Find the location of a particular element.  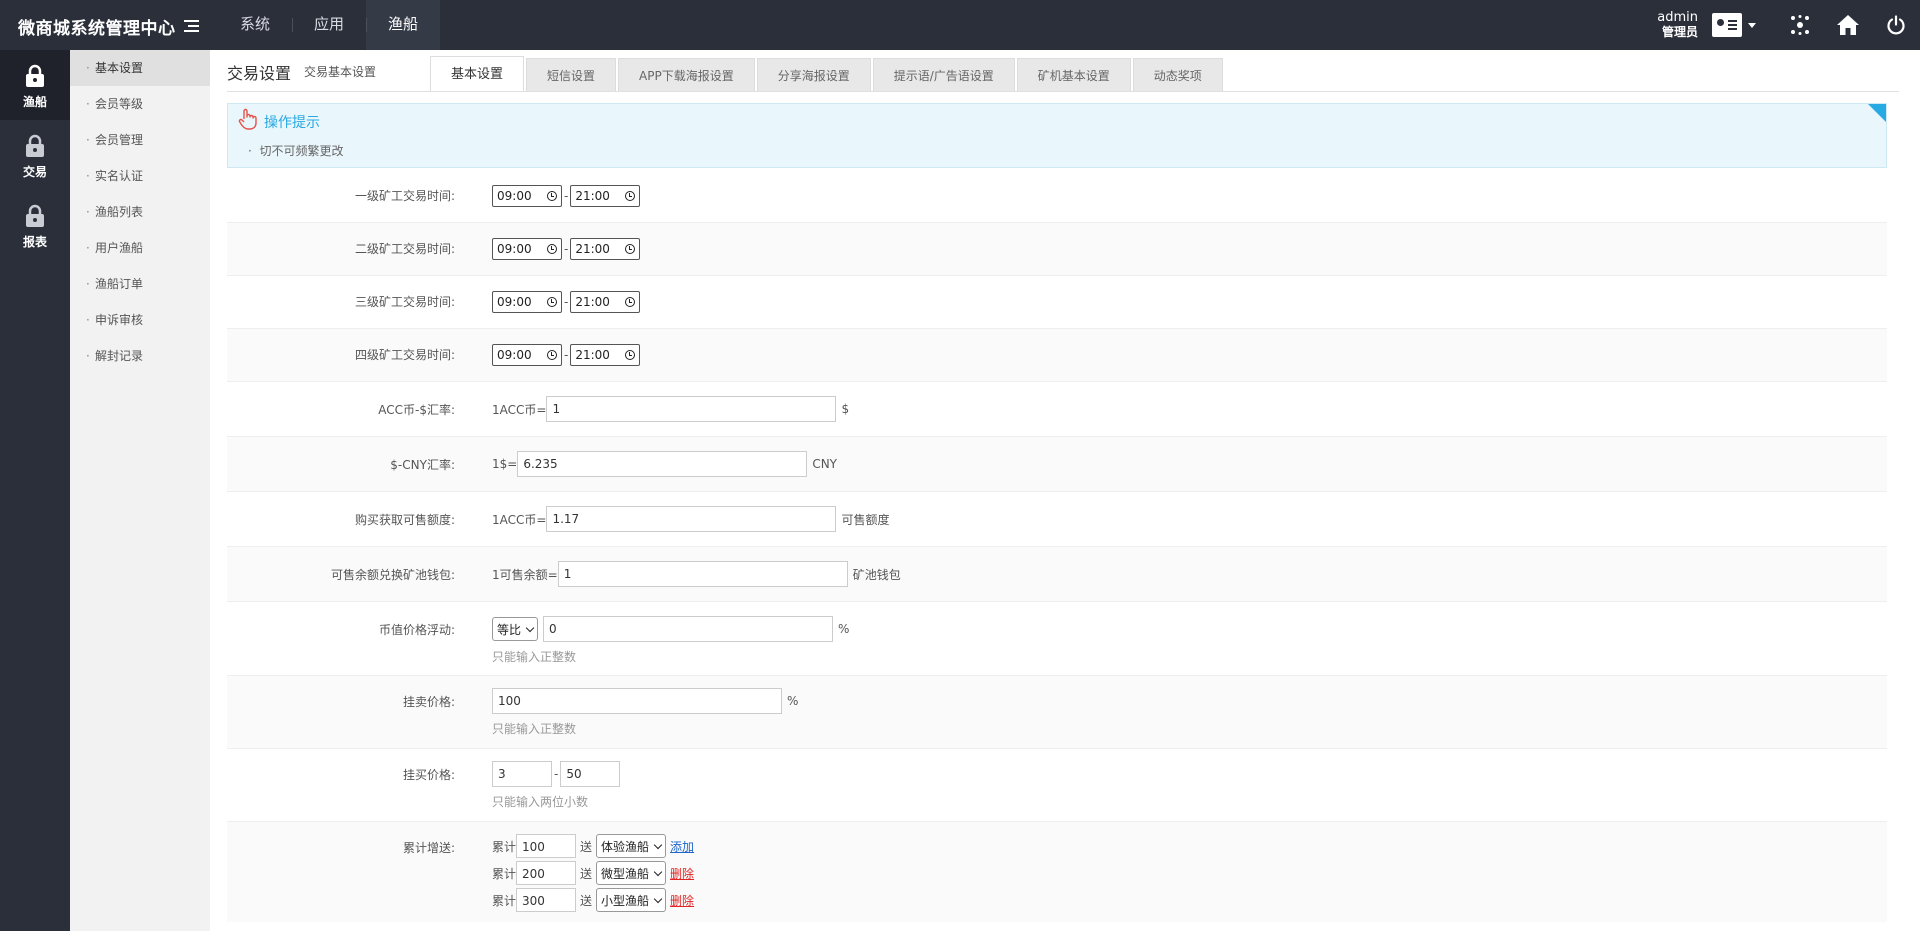

bonus-amount-input: 200 is located at coordinates (546, 873).